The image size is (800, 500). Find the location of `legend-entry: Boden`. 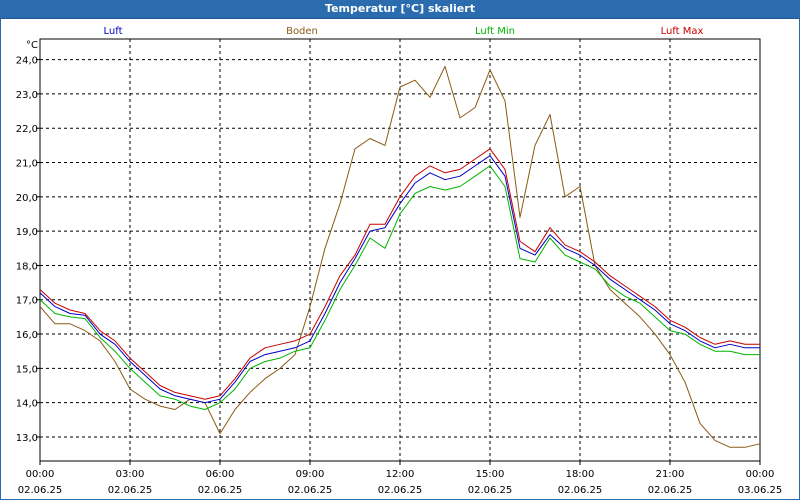

legend-entry: Boden is located at coordinates (302, 31).